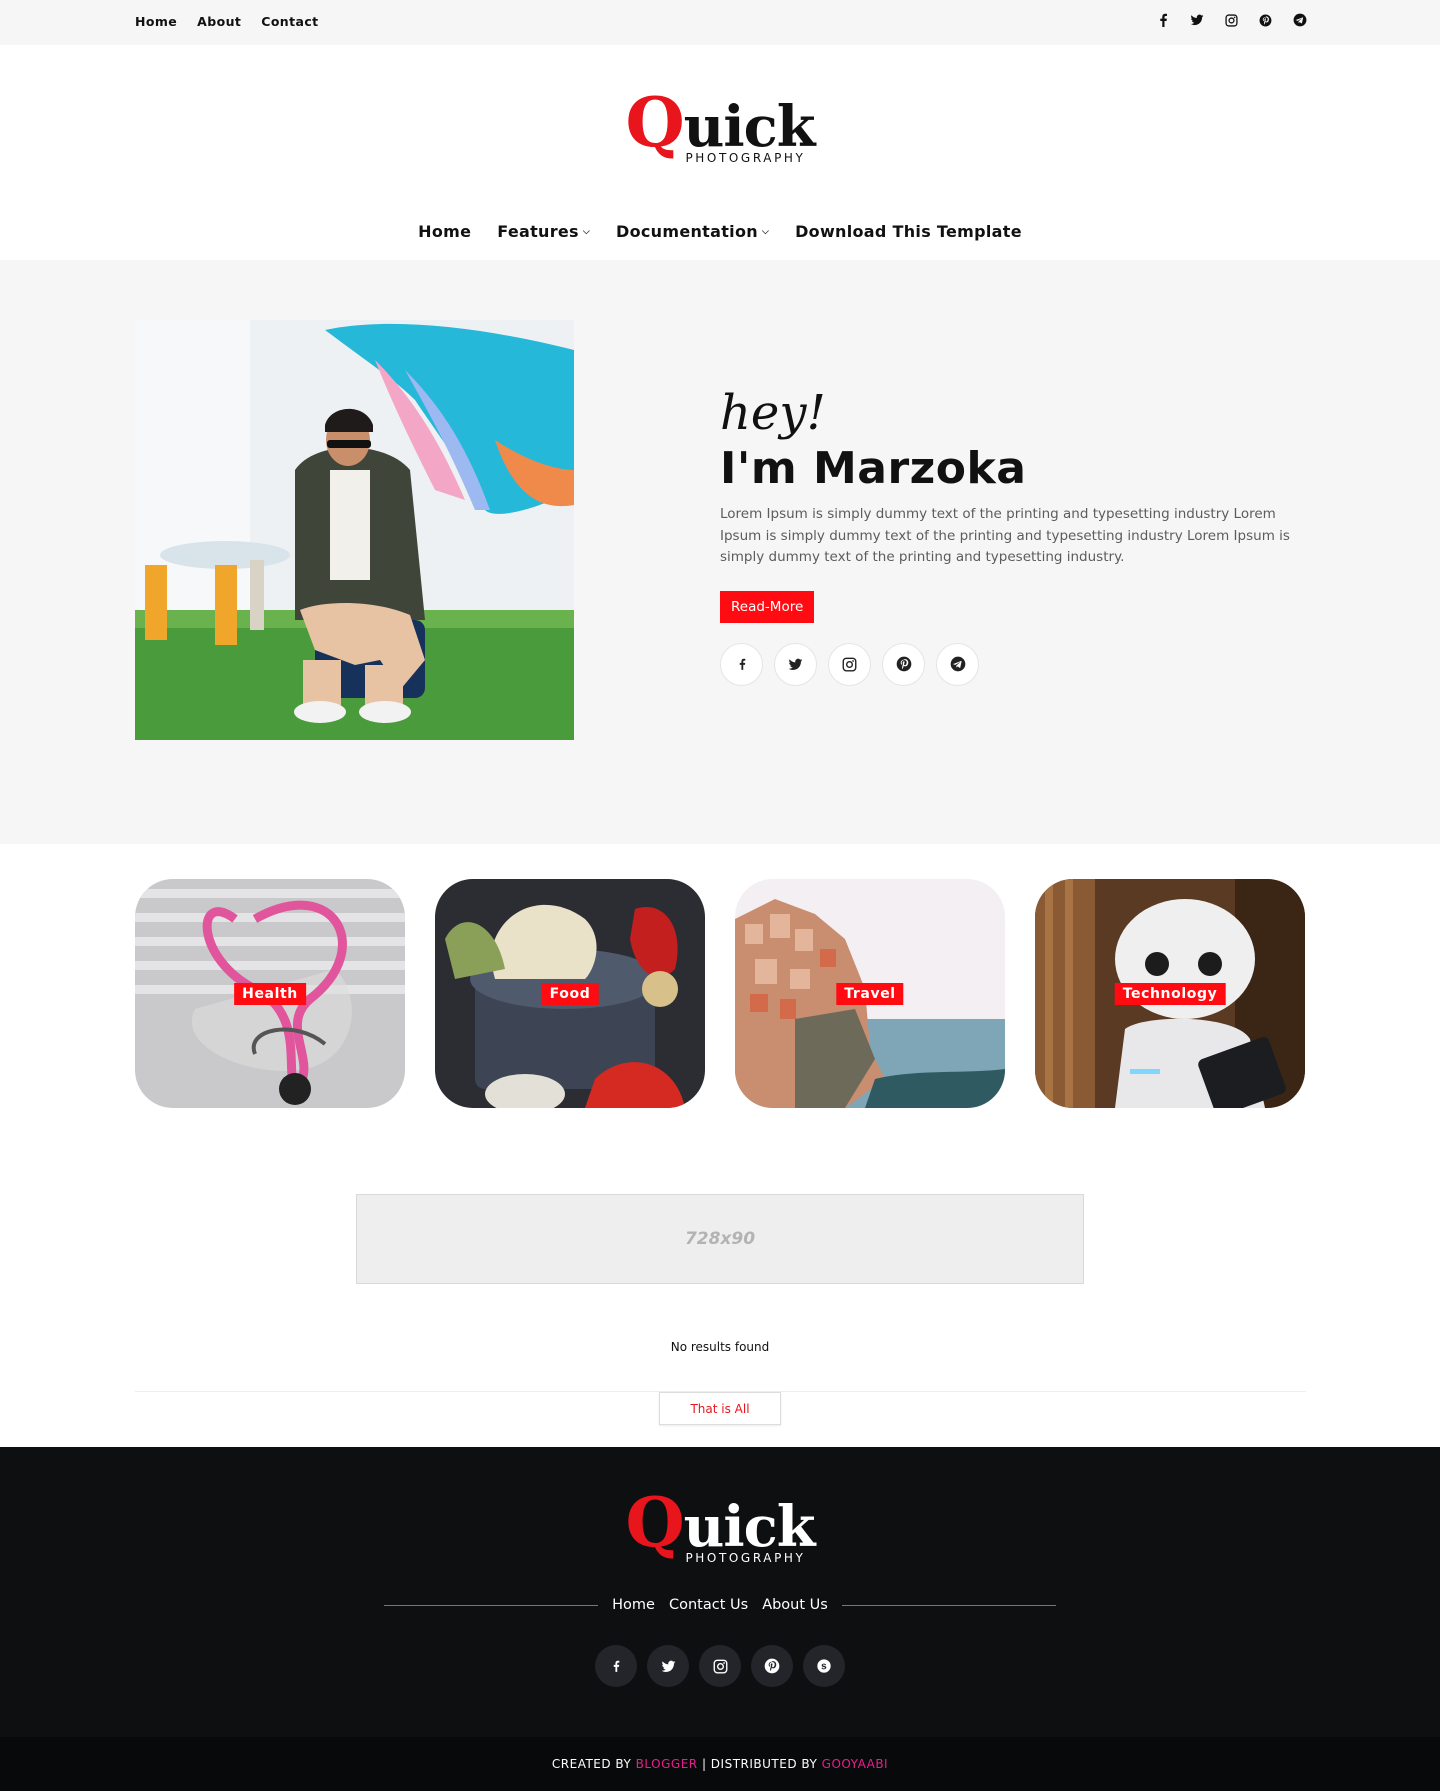 The width and height of the screenshot is (1440, 1791). I want to click on category-label-technology: Technology, so click(1170, 993).